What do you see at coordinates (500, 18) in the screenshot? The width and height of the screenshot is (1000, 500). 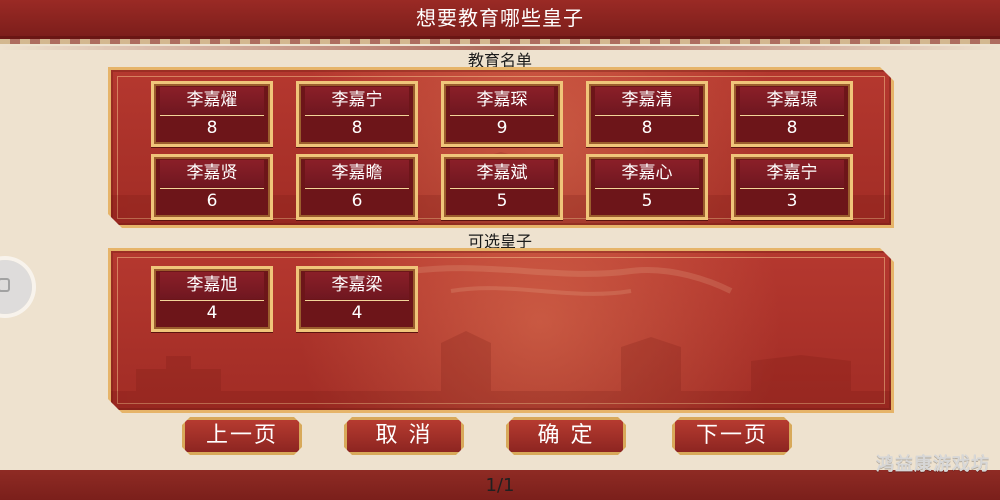 I see `page-title: 想要教育哪些皇子` at bounding box center [500, 18].